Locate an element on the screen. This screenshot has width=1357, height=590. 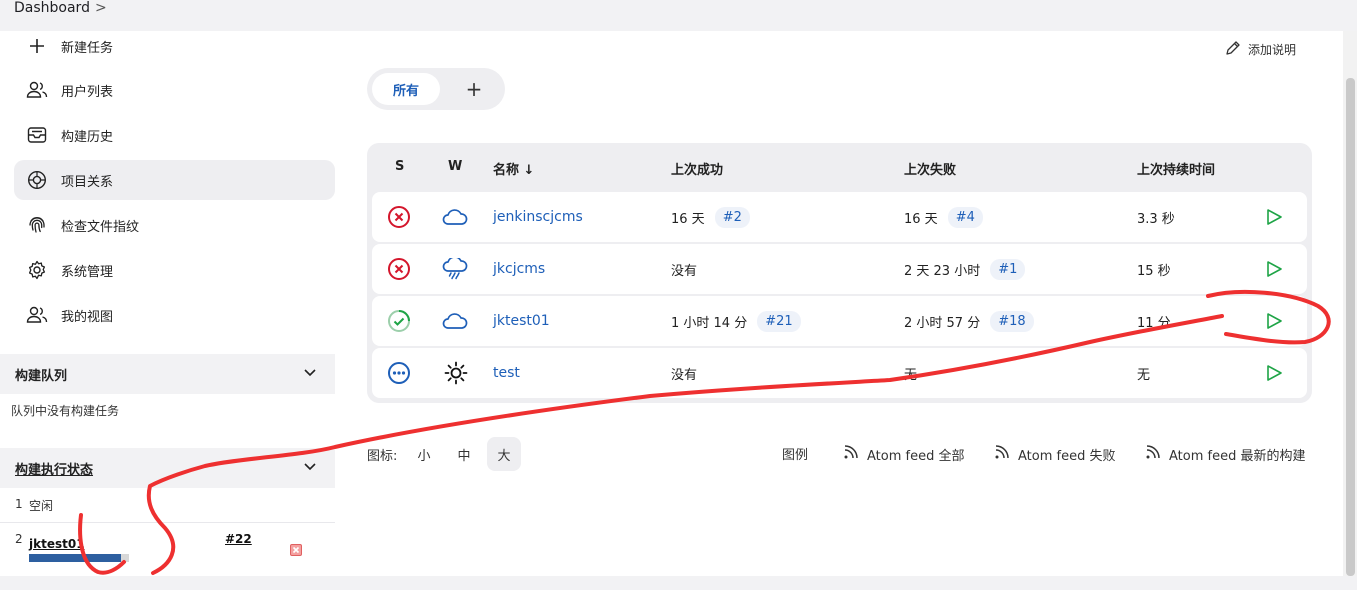
gear-icon is located at coordinates (37, 270).